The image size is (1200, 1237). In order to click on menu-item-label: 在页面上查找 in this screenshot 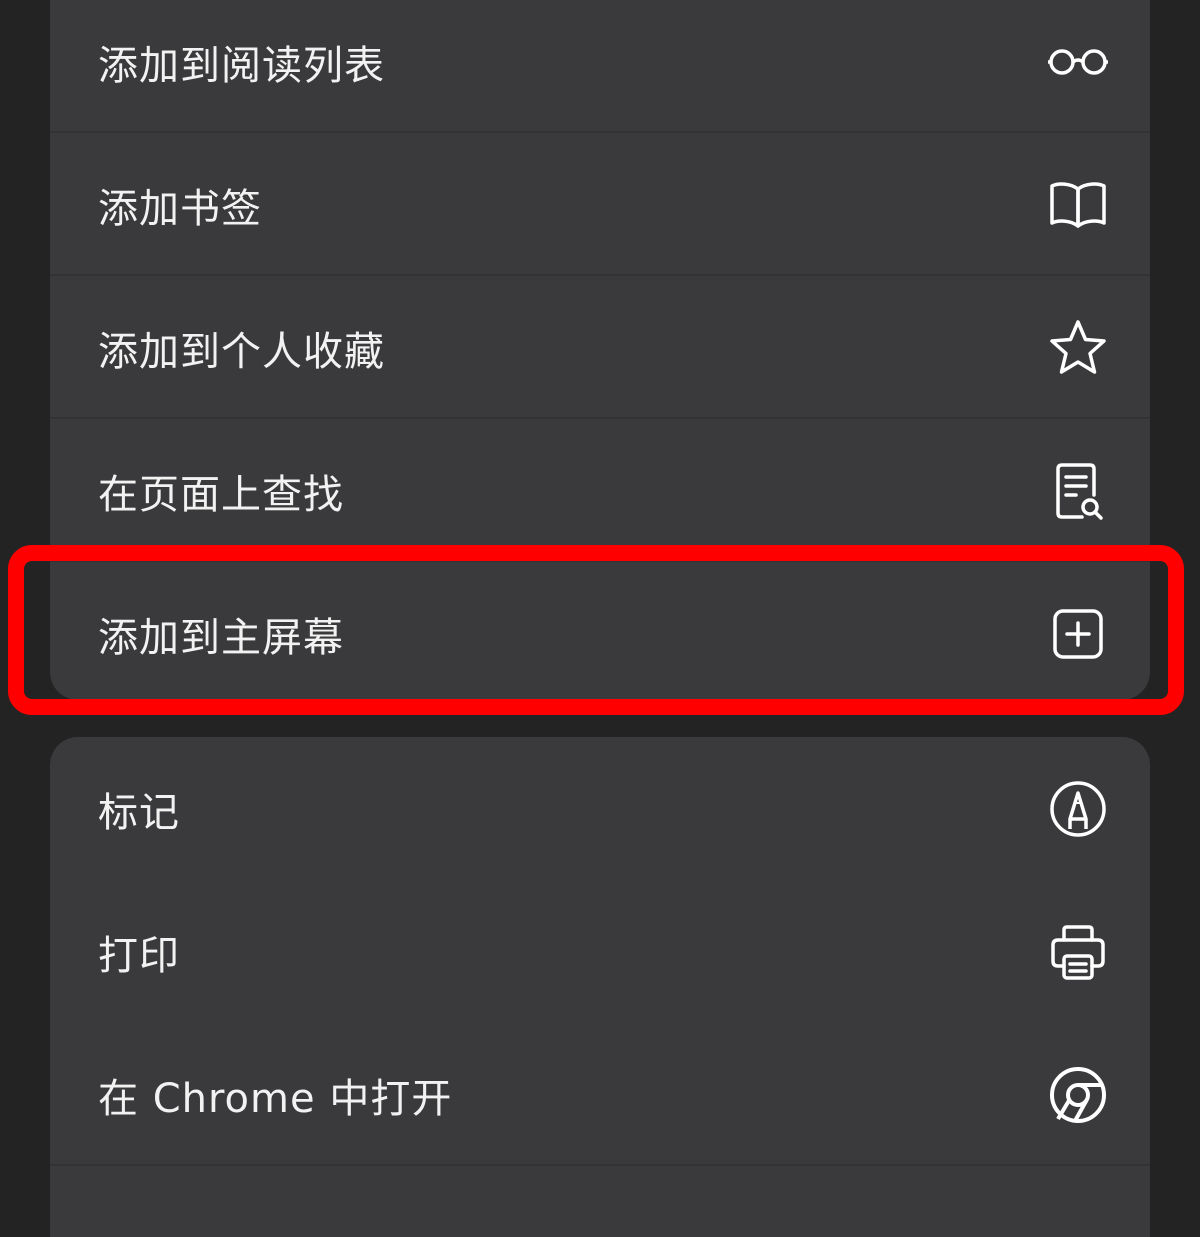, I will do `click(221, 494)`.